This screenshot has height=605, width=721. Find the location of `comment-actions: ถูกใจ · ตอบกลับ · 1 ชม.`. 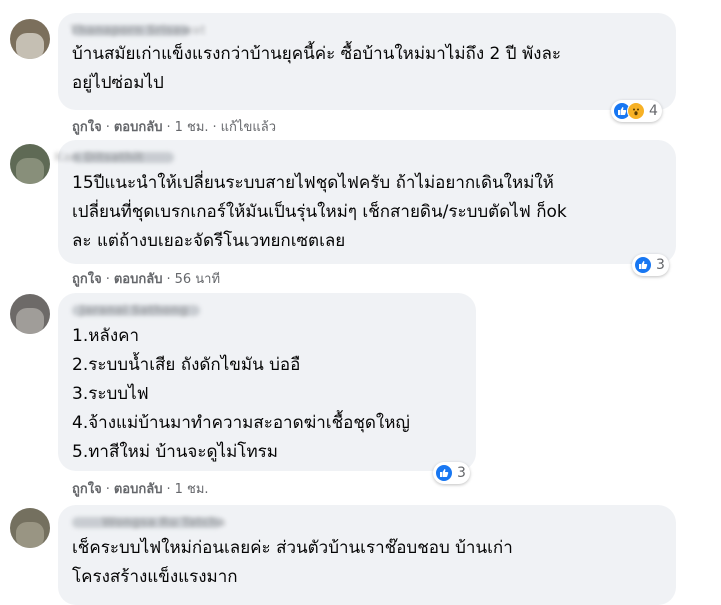

comment-actions: ถูกใจ · ตอบกลับ · 1 ชม. is located at coordinates (140, 489).